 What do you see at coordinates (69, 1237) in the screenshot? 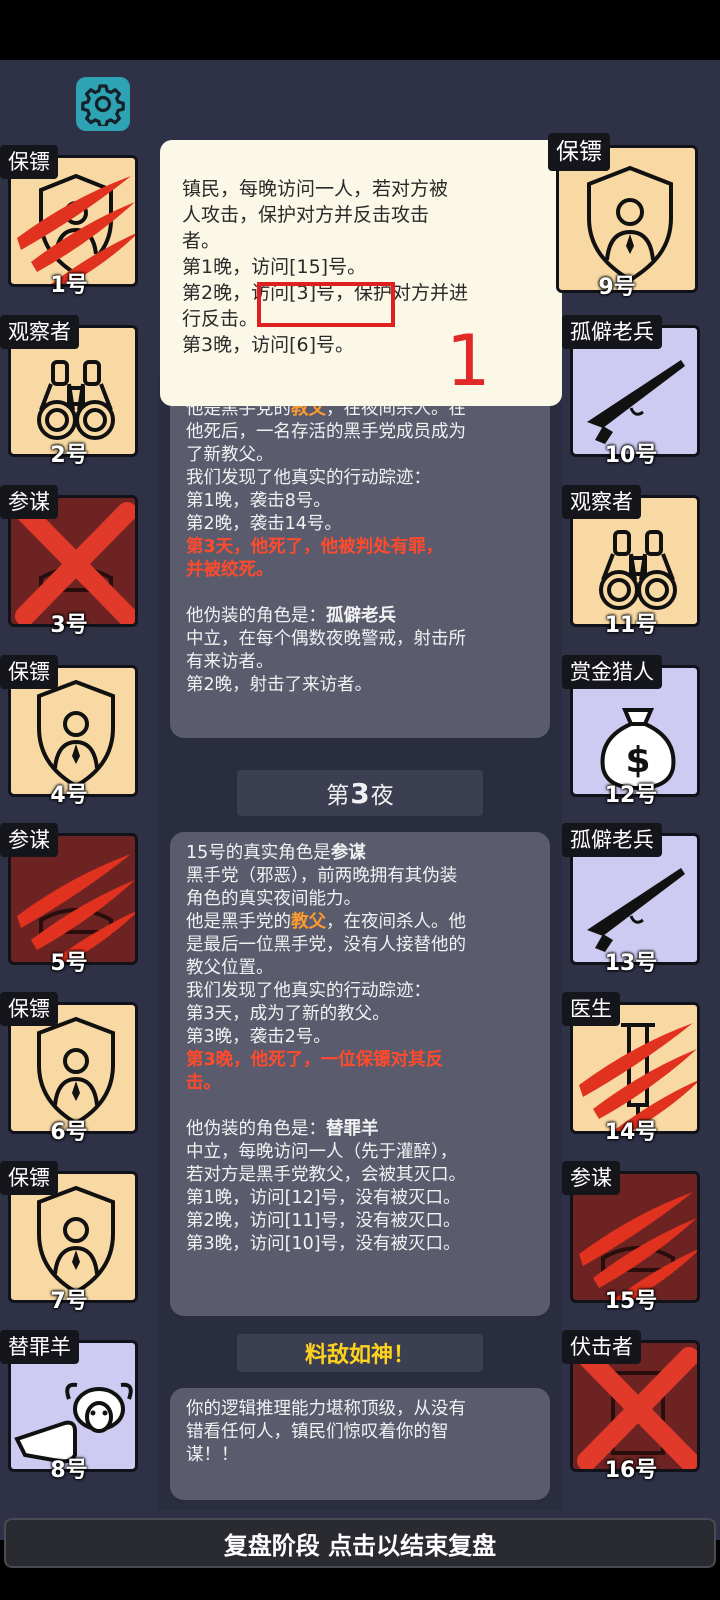
I see `player-tile-7: 保镖 7号` at bounding box center [69, 1237].